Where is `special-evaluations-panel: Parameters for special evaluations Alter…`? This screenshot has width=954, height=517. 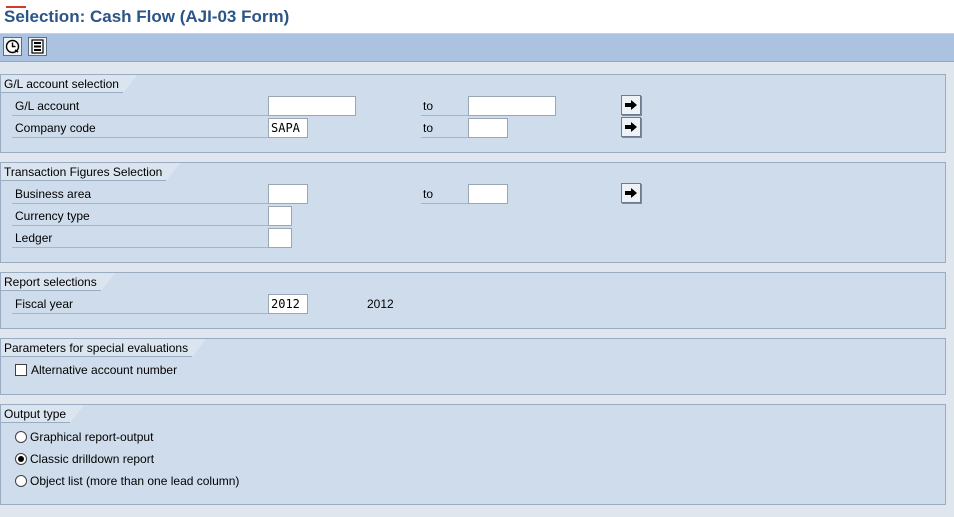 special-evaluations-panel: Parameters for special evaluations Alter… is located at coordinates (473, 366).